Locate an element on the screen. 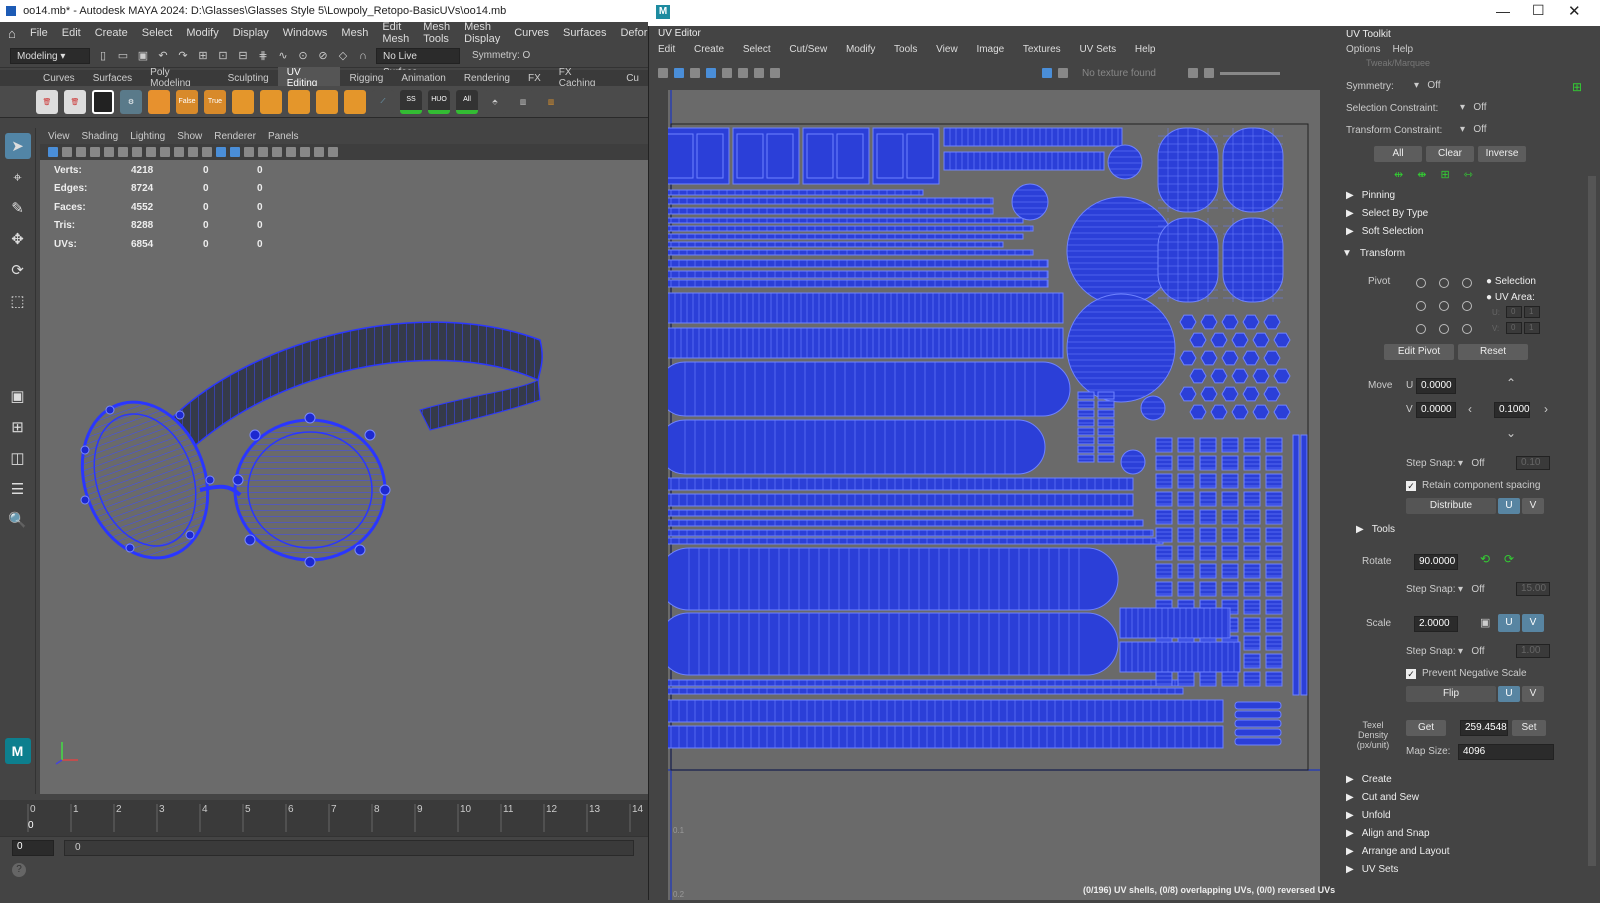 The image size is (1600, 903). uv-menu-view: View is located at coordinates (947, 49).